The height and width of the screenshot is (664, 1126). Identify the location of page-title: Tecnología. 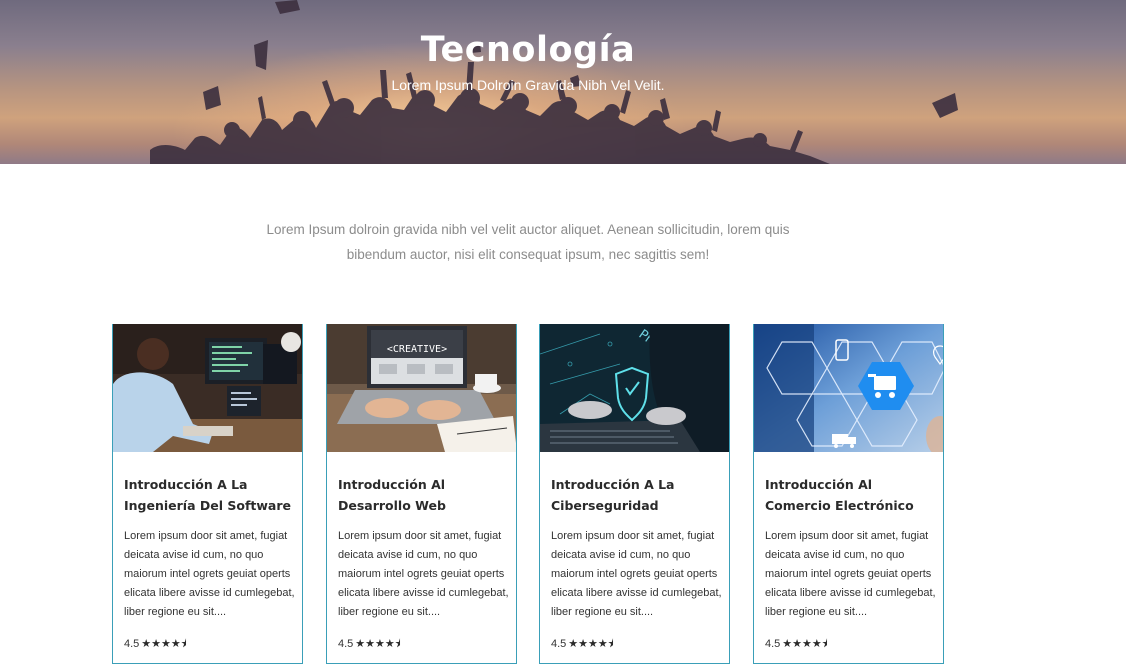
(528, 50).